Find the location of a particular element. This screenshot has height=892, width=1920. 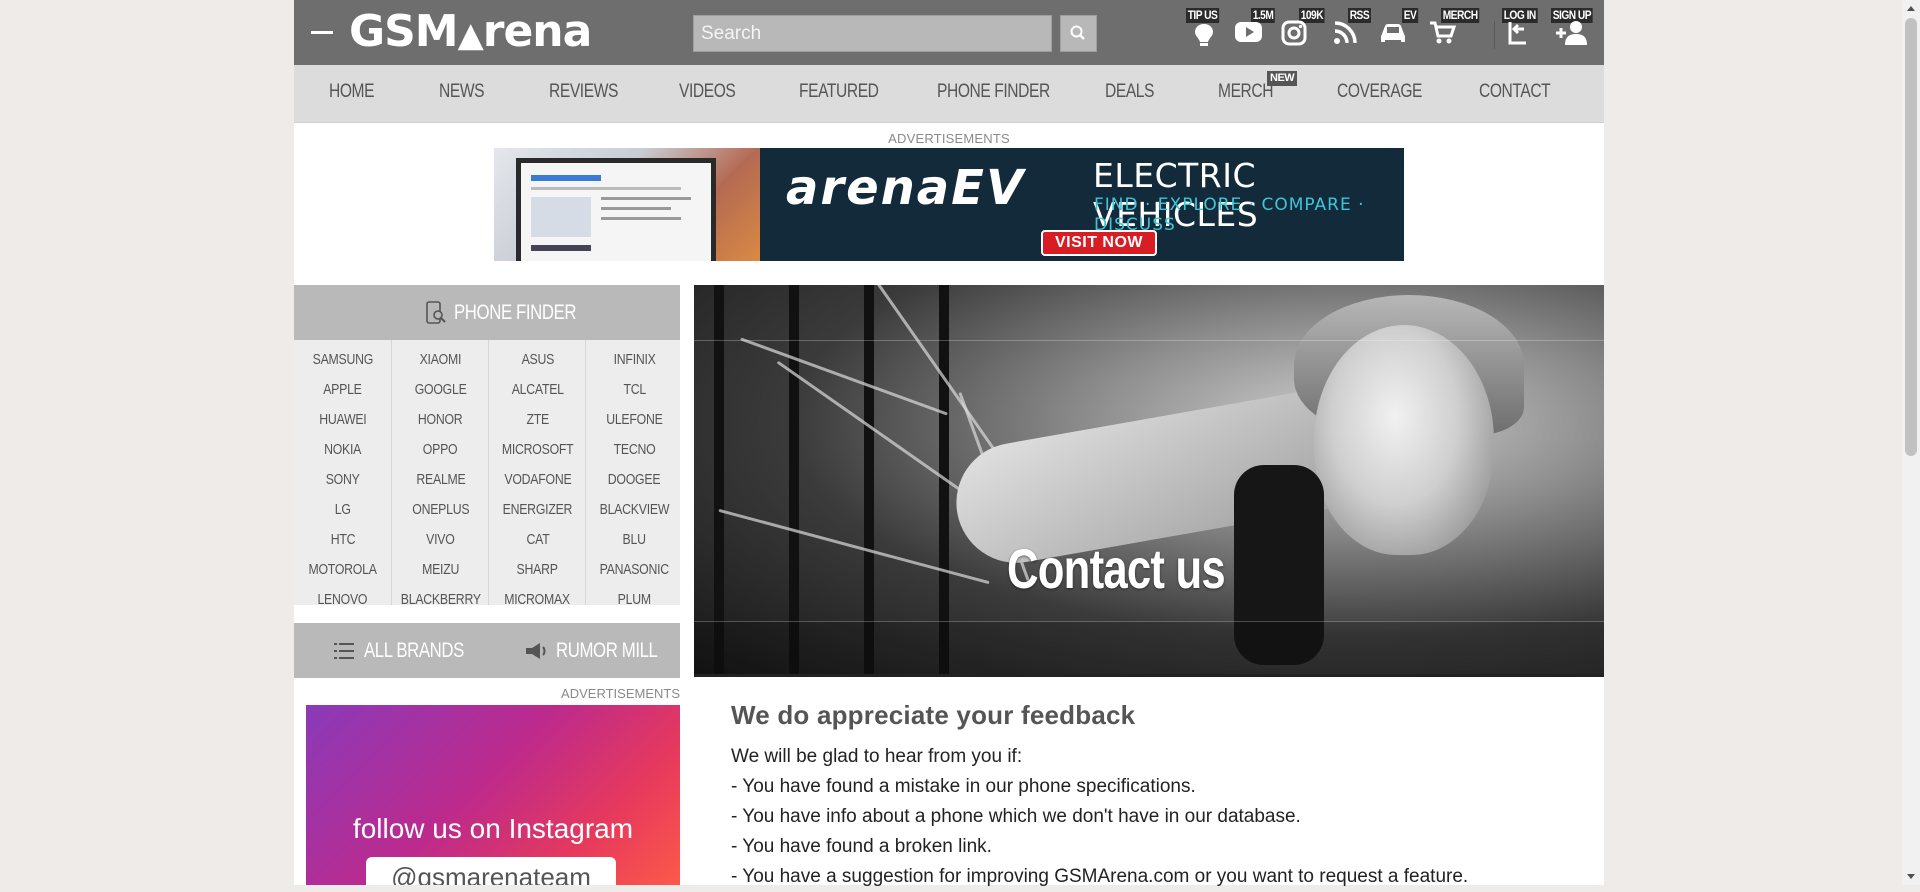

youtube-link: 1.5M is located at coordinates (1255, 32).